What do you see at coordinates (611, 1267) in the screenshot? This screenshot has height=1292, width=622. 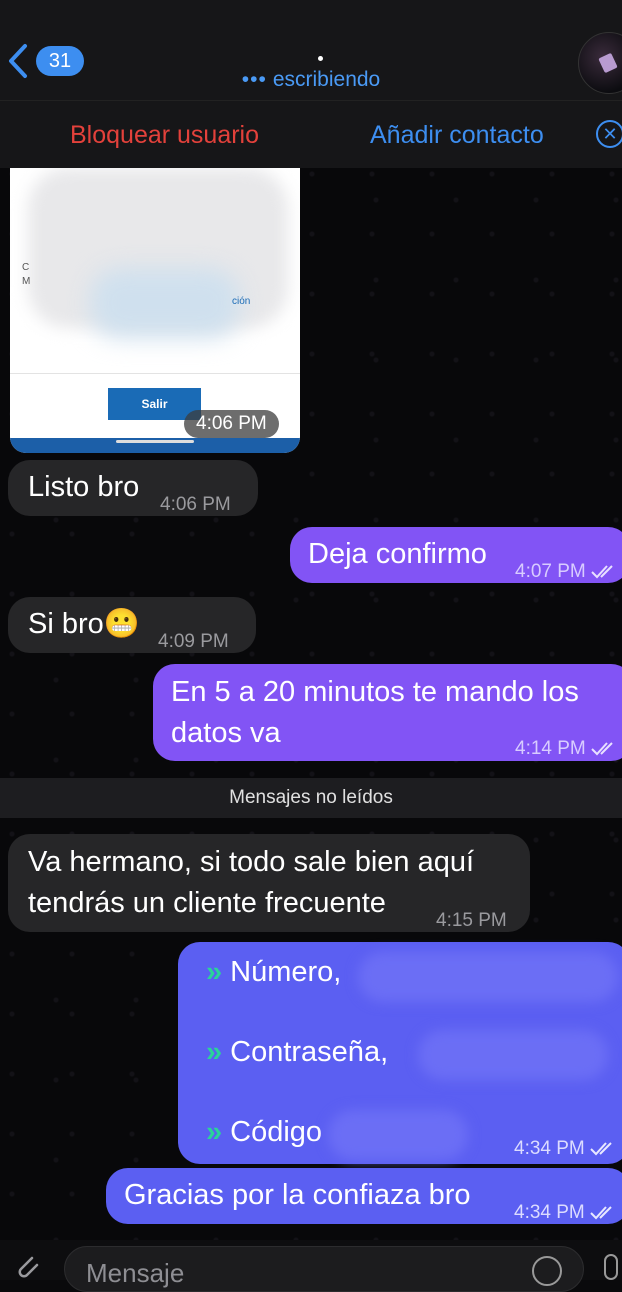 I see `microphone-icon` at bounding box center [611, 1267].